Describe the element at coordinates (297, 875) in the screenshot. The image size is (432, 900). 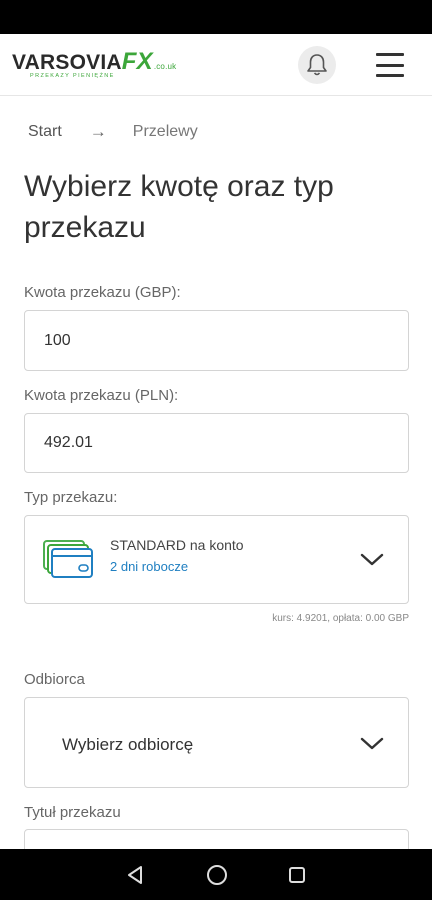
I see `recents-square-icon` at that location.